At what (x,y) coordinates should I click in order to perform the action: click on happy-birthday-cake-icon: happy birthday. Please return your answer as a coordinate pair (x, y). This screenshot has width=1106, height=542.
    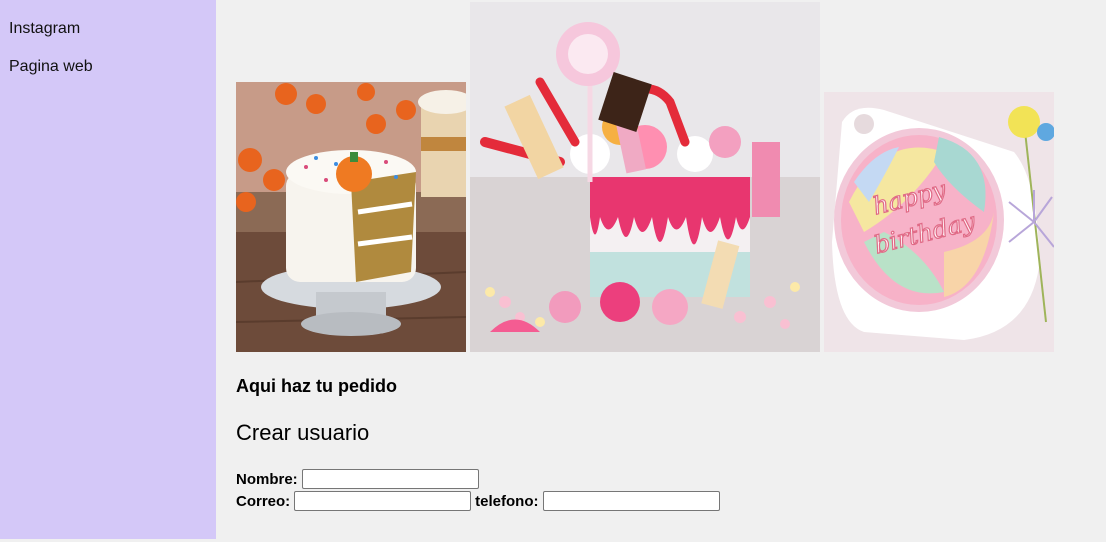
    Looking at the image, I should click on (939, 222).